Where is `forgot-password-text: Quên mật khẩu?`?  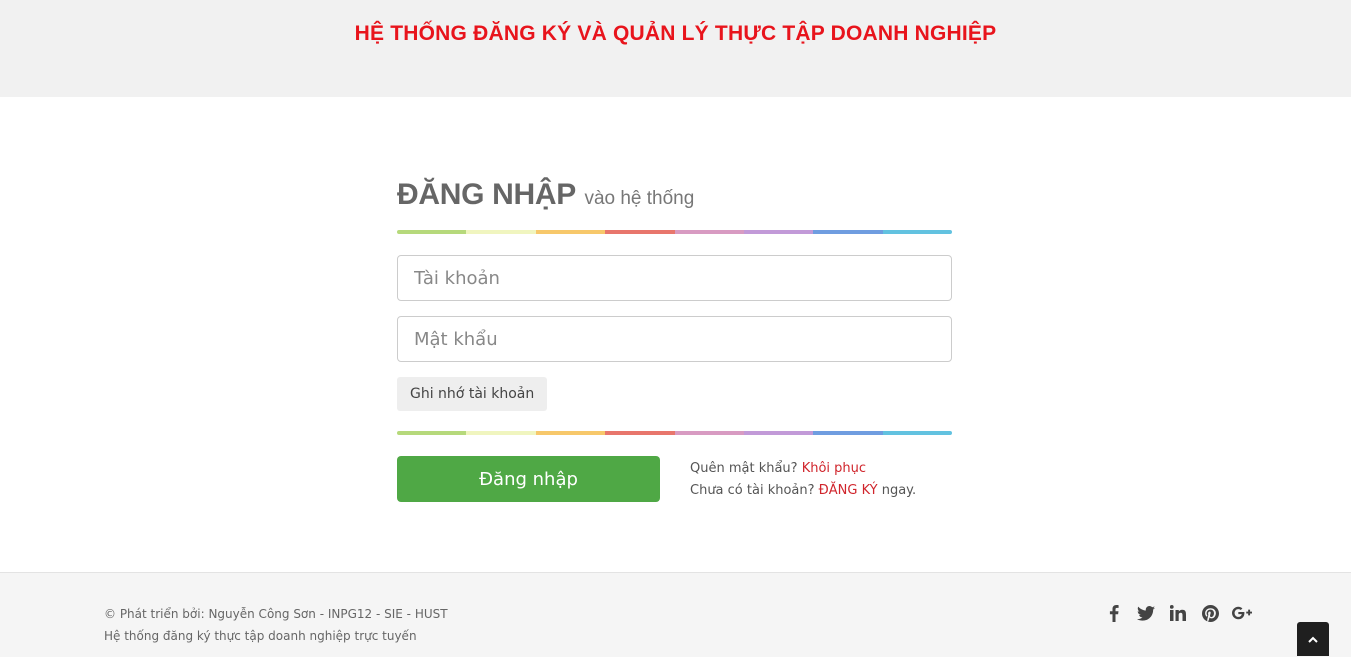
forgot-password-text: Quên mật khẩu? is located at coordinates (744, 468).